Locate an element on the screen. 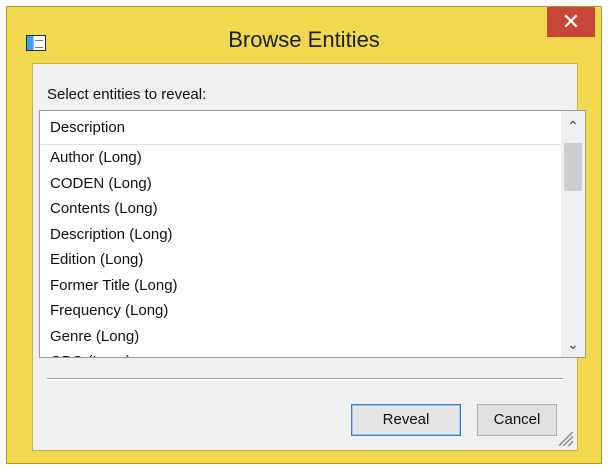  separator-line is located at coordinates (305, 379).